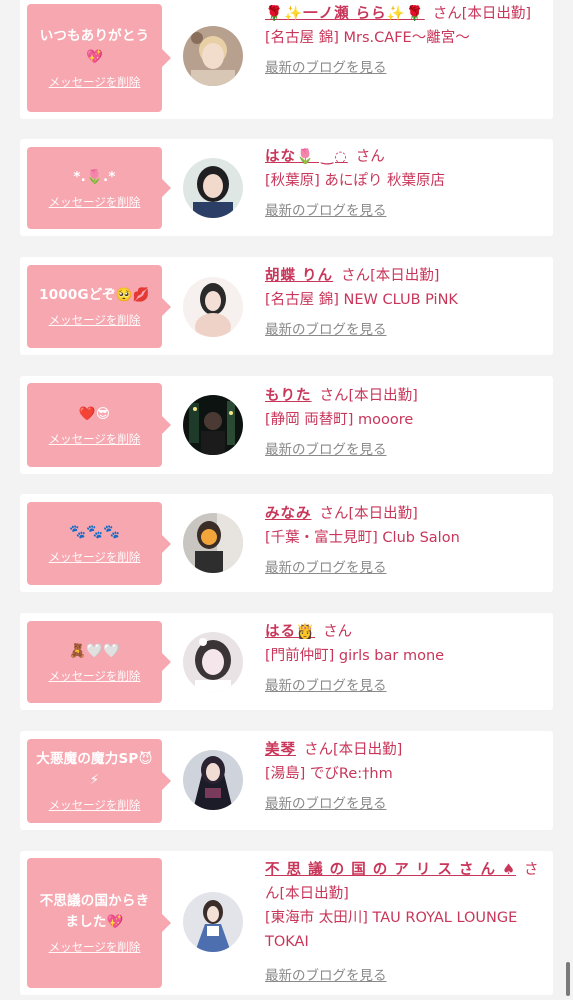 Image resolution: width=573 pixels, height=1000 pixels. Describe the element at coordinates (390, 870) in the screenshot. I see `cast-name-link: 不 思 議 の 国 の ア リ ス さ ん ♠` at that location.